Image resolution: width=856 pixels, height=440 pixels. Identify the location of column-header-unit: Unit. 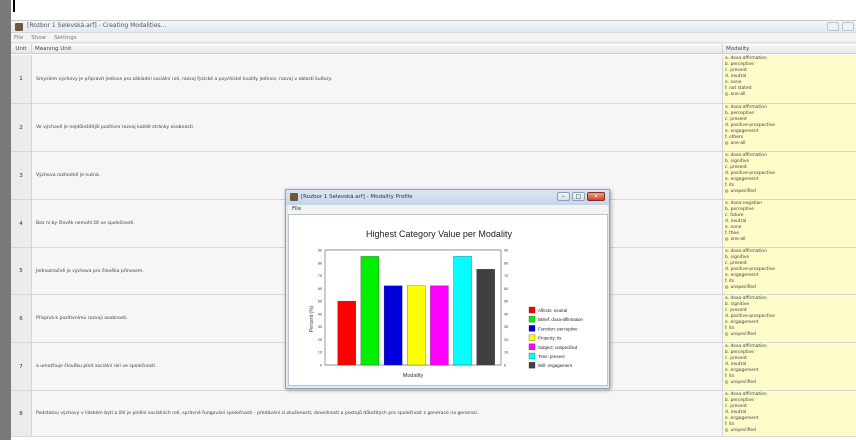
(21, 49).